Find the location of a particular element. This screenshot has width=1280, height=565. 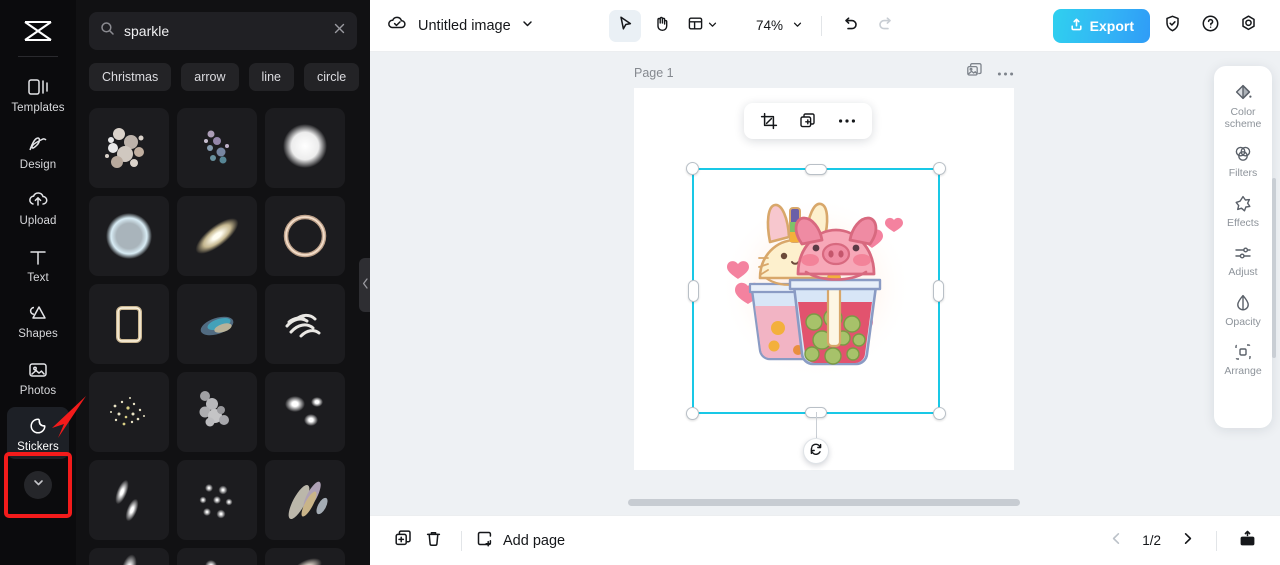

resize-handle-top-right is located at coordinates (939, 168).